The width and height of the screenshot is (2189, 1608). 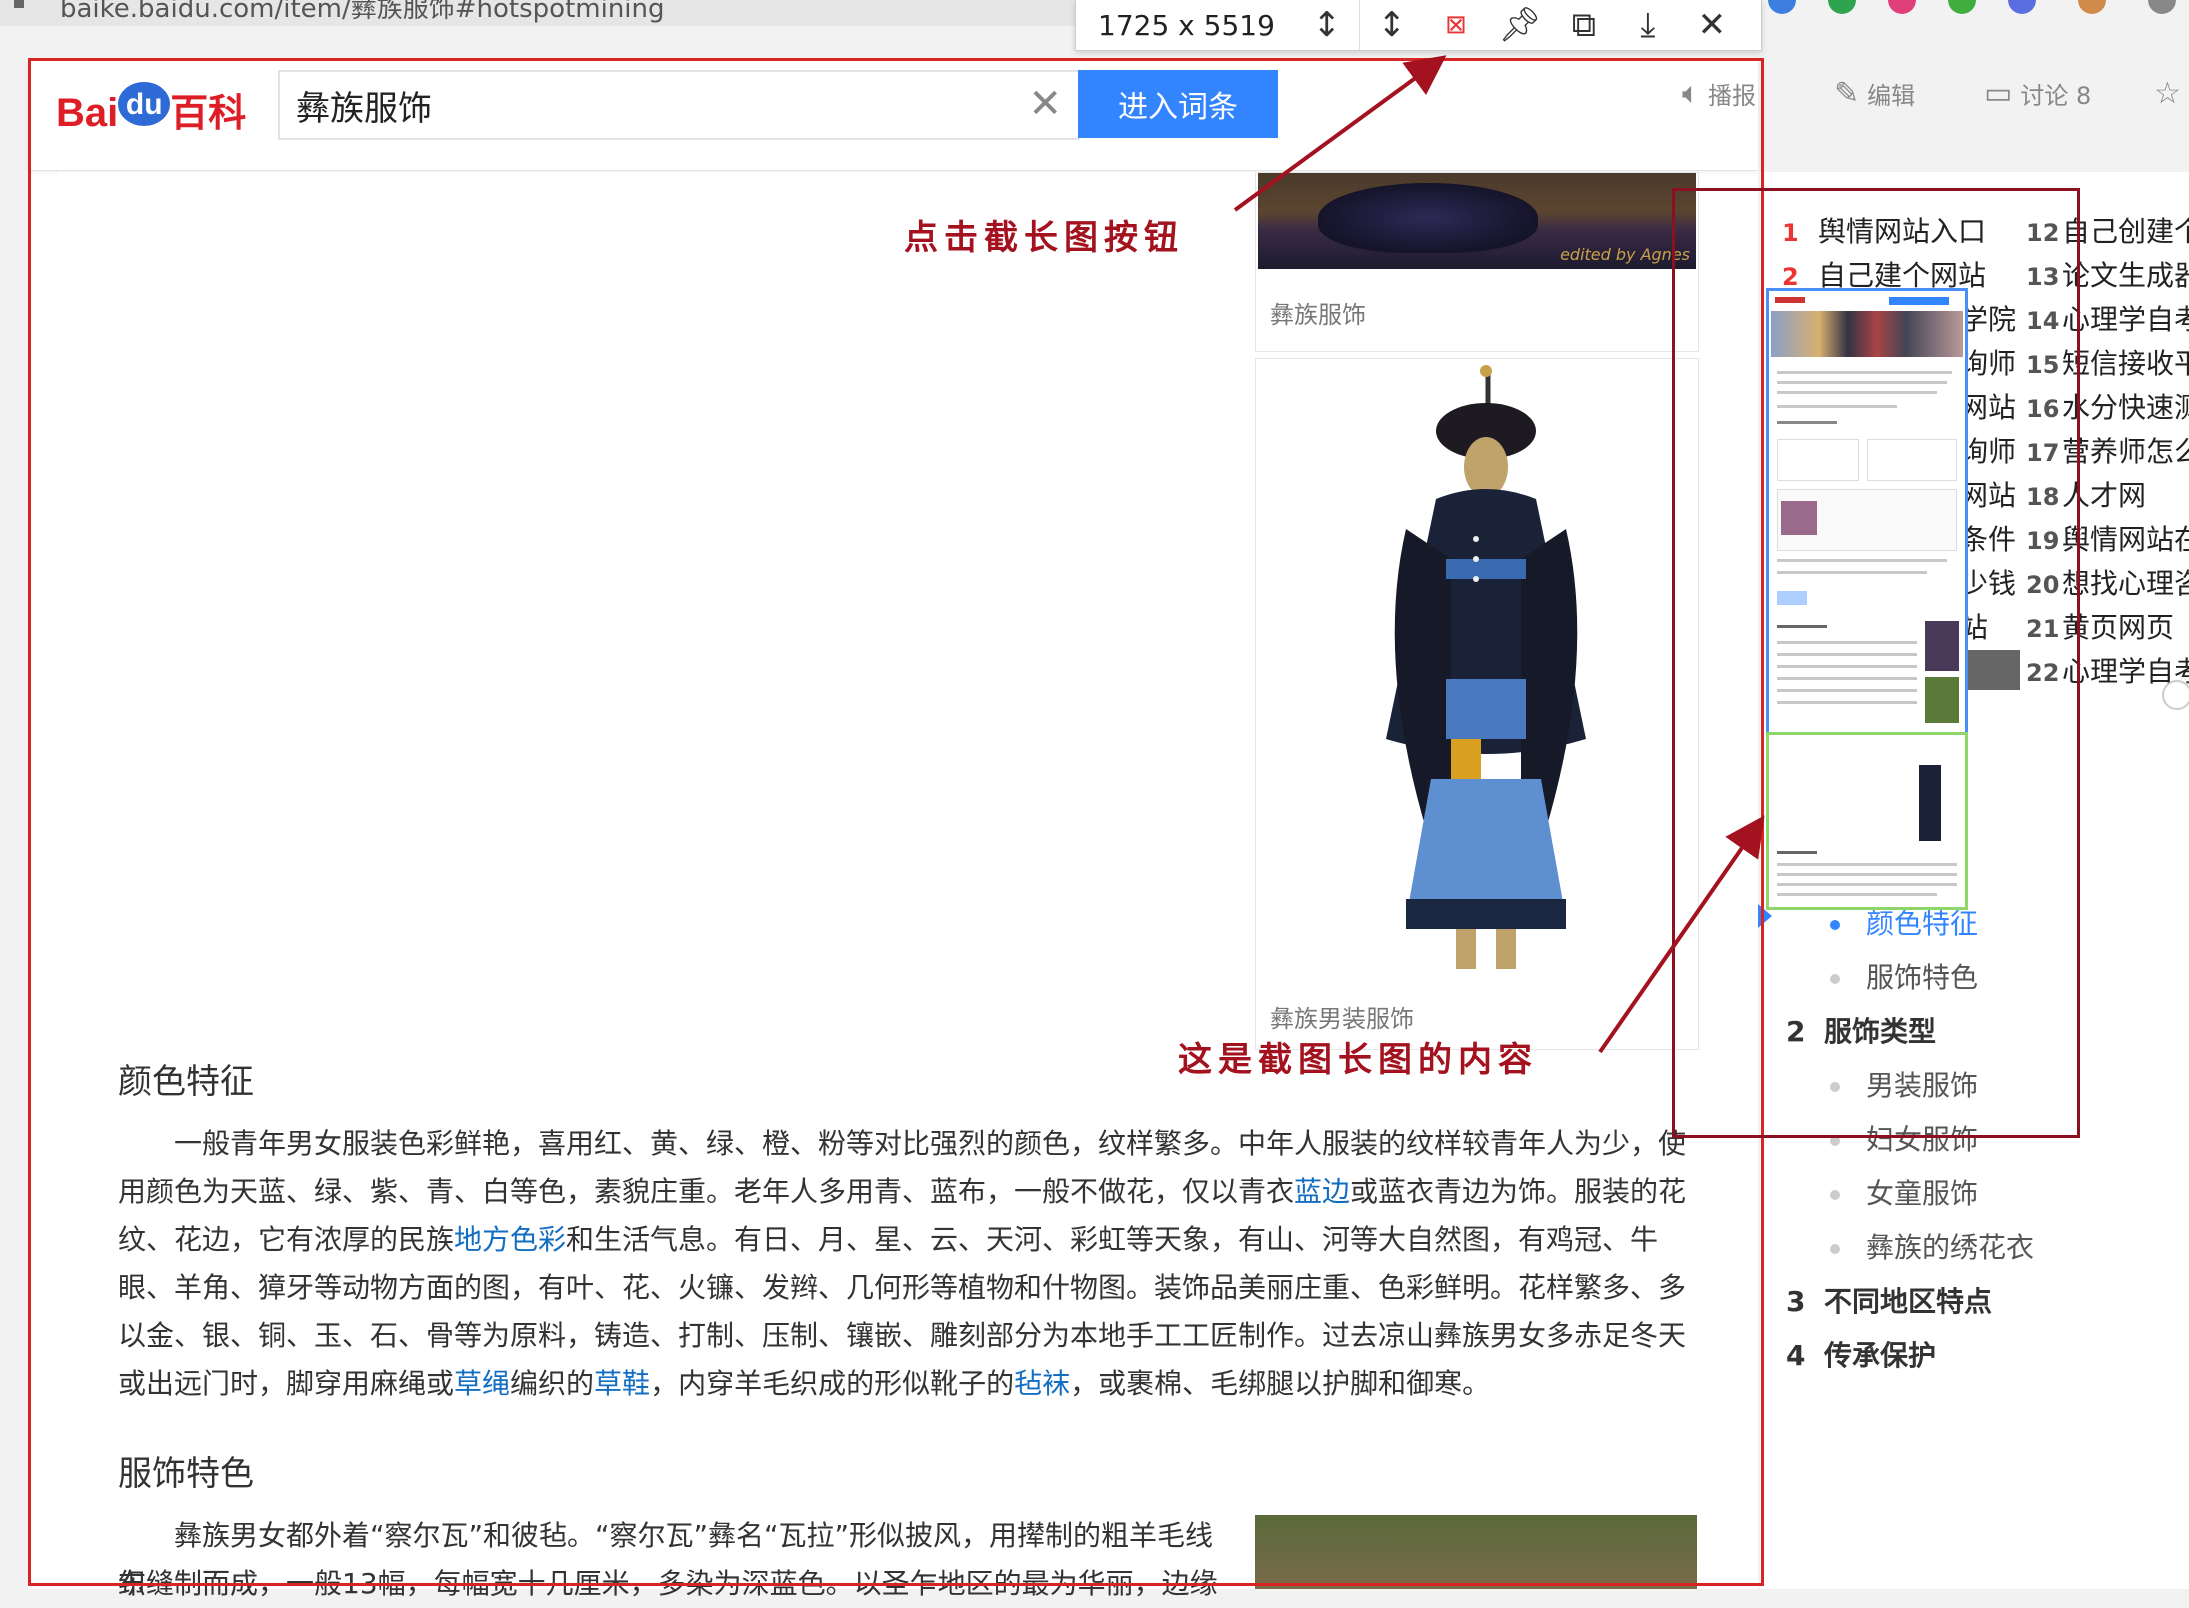 I want to click on arrow-to-preview, so click(x=1681, y=934).